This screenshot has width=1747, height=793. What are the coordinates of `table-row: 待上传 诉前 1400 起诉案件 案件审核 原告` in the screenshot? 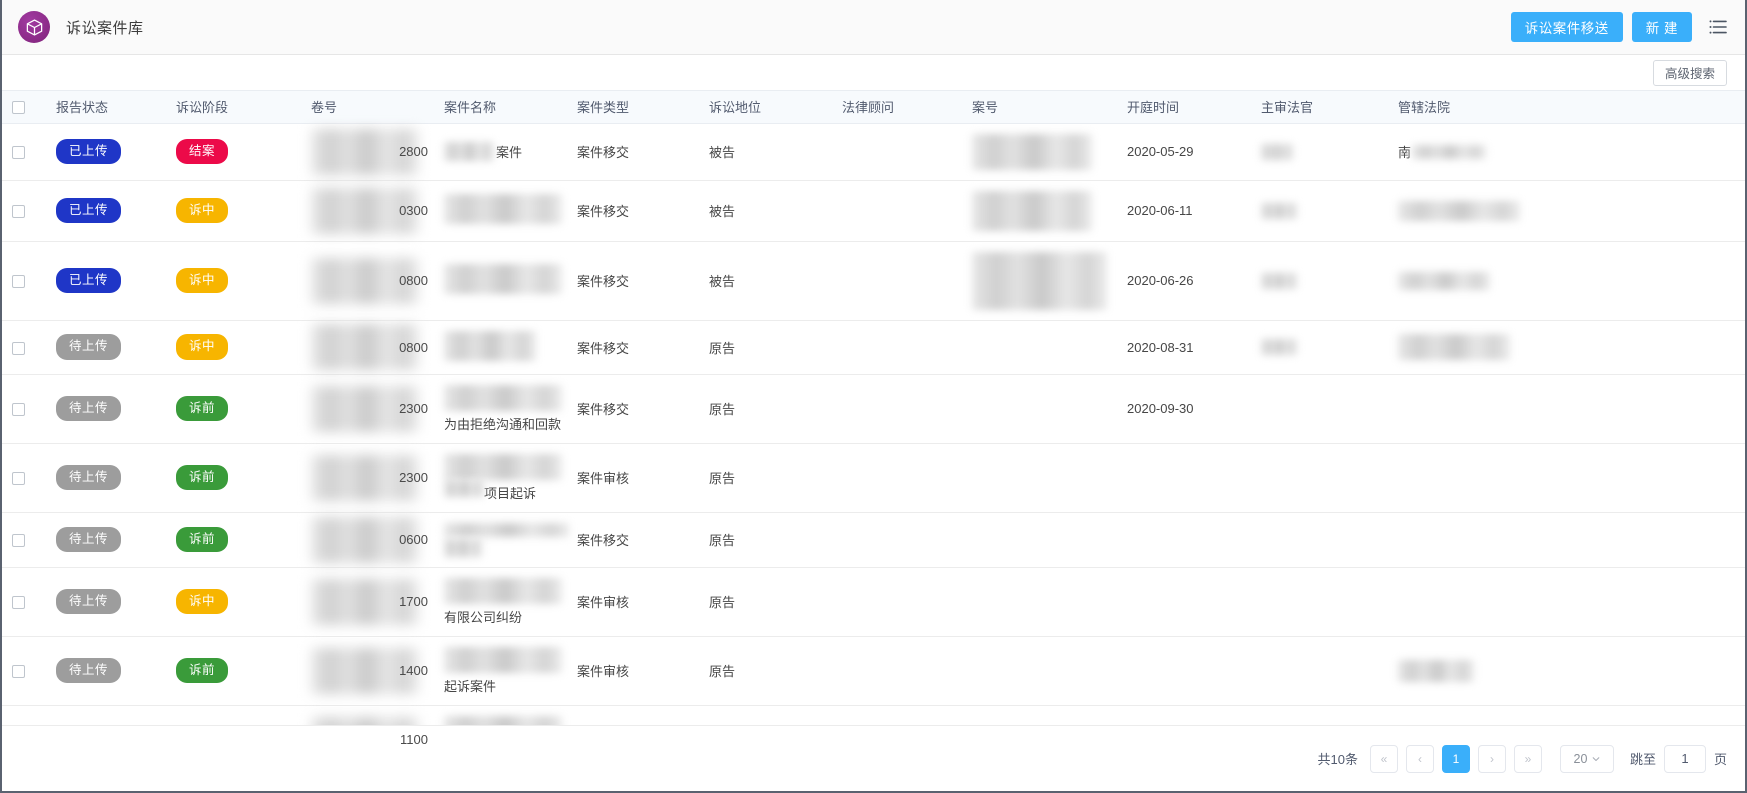 It's located at (873, 671).